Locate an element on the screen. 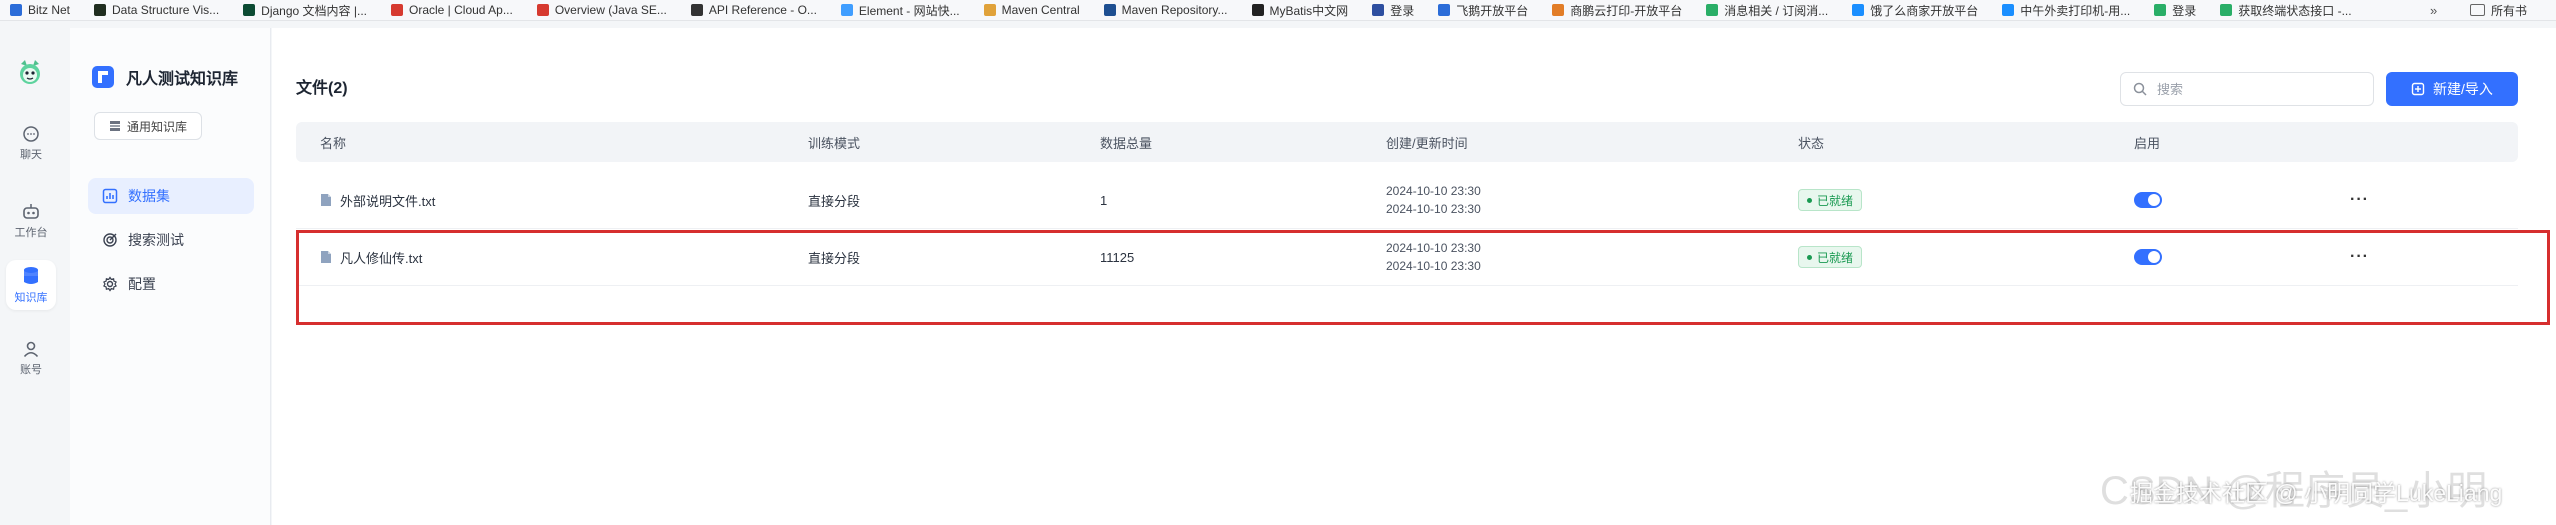 The width and height of the screenshot is (2556, 525). bookmark-item: Maven Central is located at coordinates (1034, 10).